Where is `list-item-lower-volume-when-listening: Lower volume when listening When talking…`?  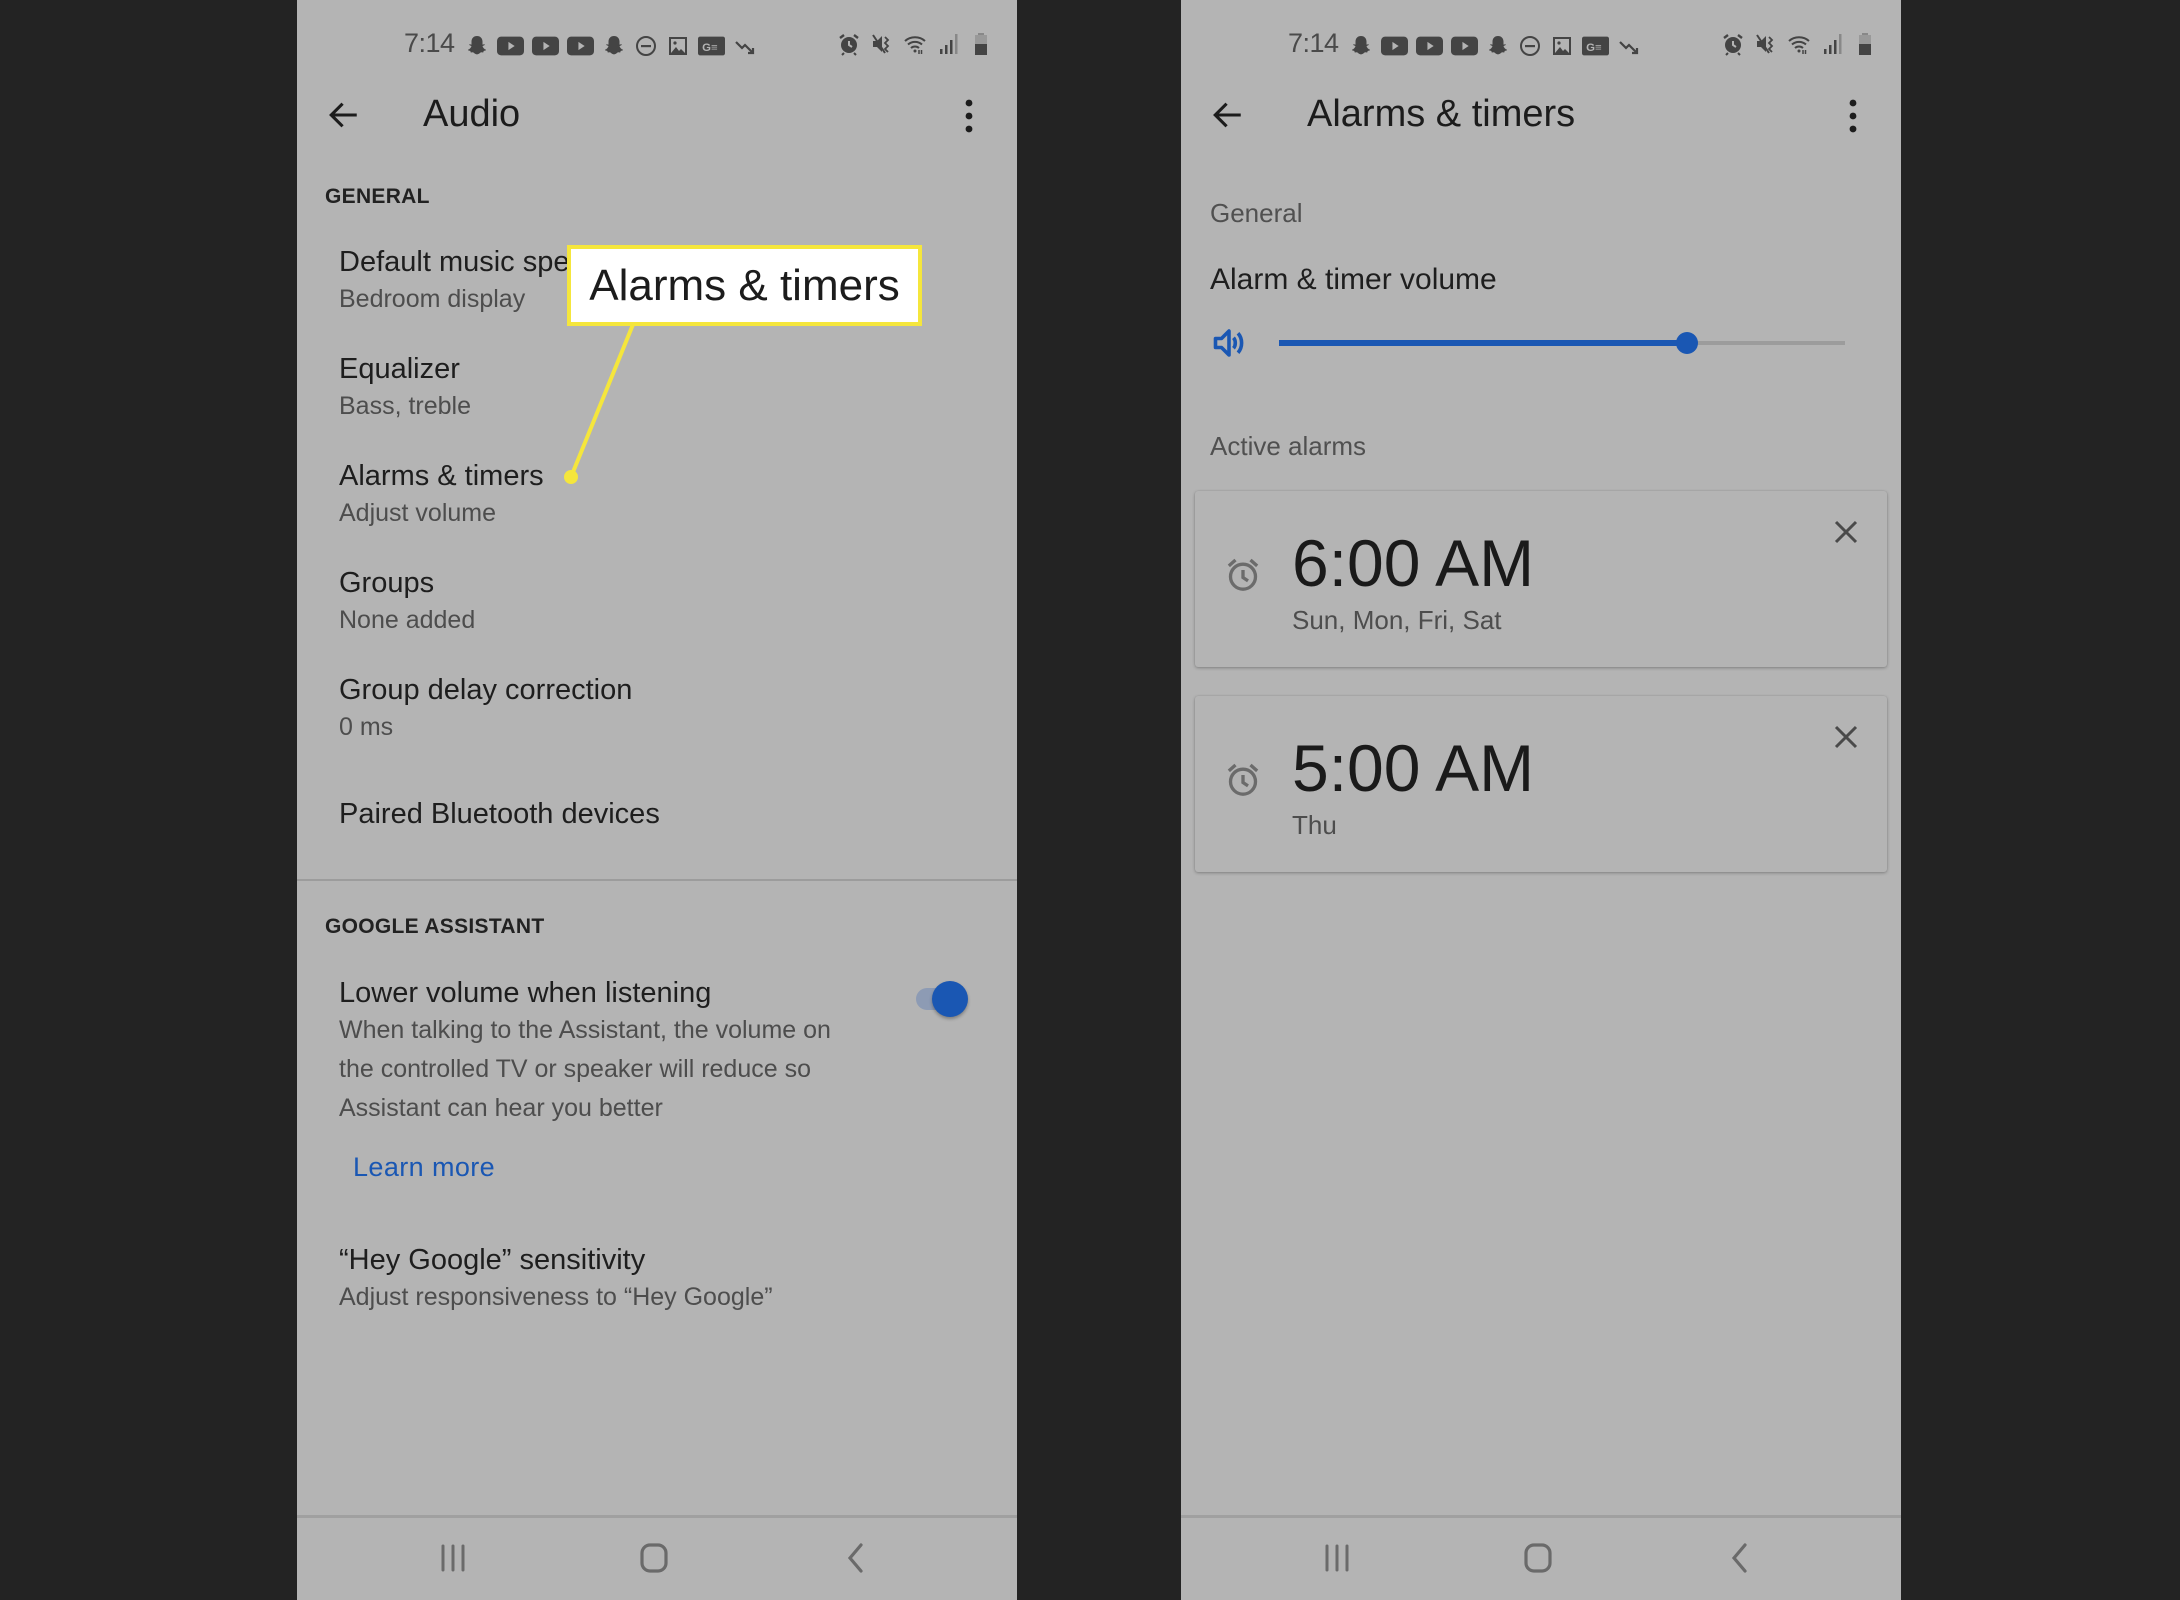 list-item-lower-volume-when-listening: Lower volume when listening When talking… is located at coordinates (619, 1051).